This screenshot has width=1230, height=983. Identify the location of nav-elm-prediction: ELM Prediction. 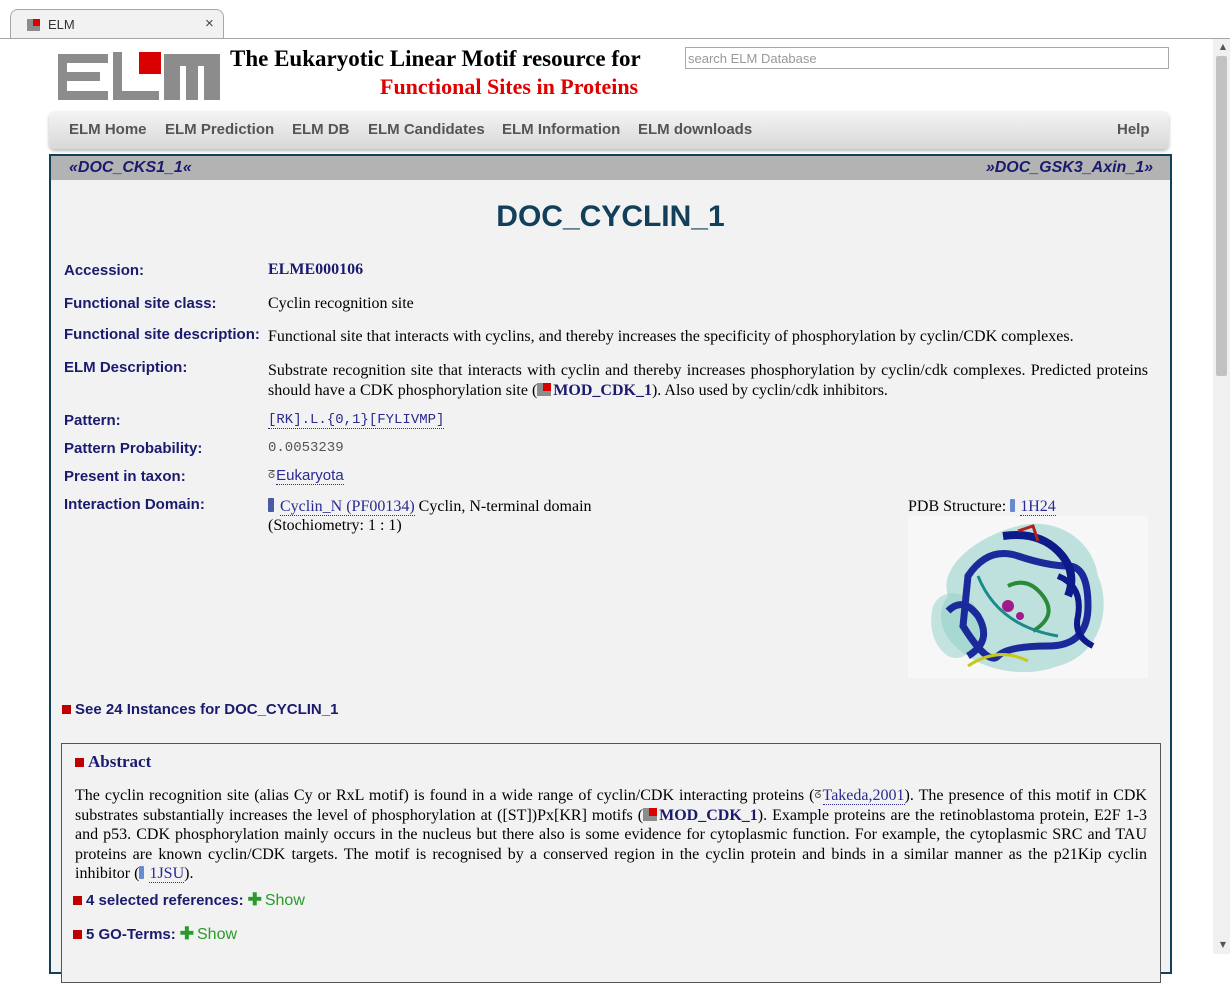
(219, 129).